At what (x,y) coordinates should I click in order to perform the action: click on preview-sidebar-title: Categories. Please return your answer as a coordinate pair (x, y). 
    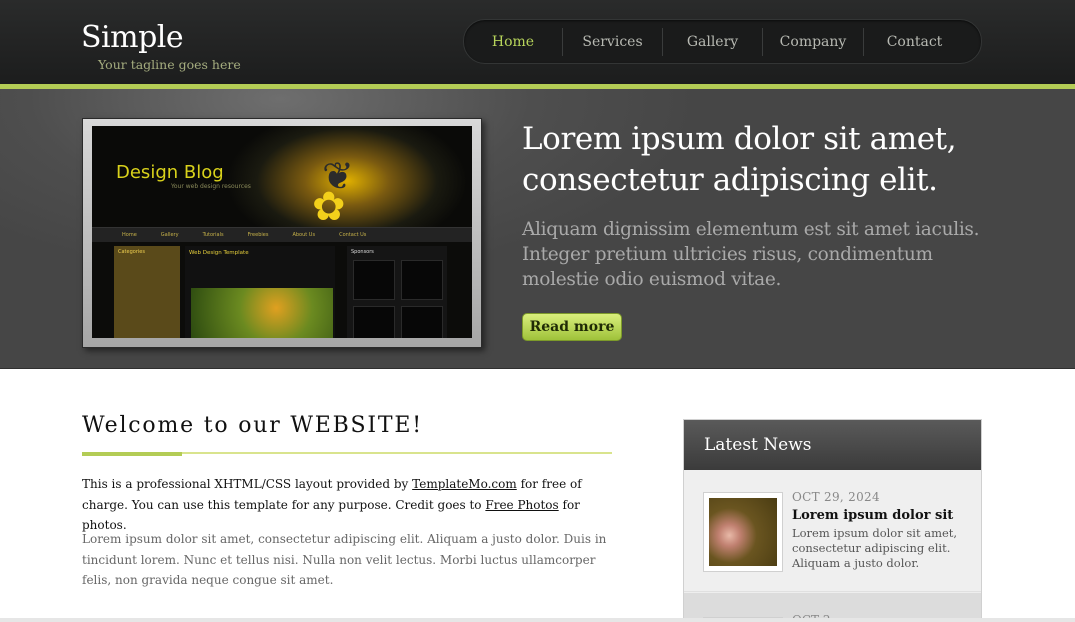
    Looking at the image, I should click on (131, 252).